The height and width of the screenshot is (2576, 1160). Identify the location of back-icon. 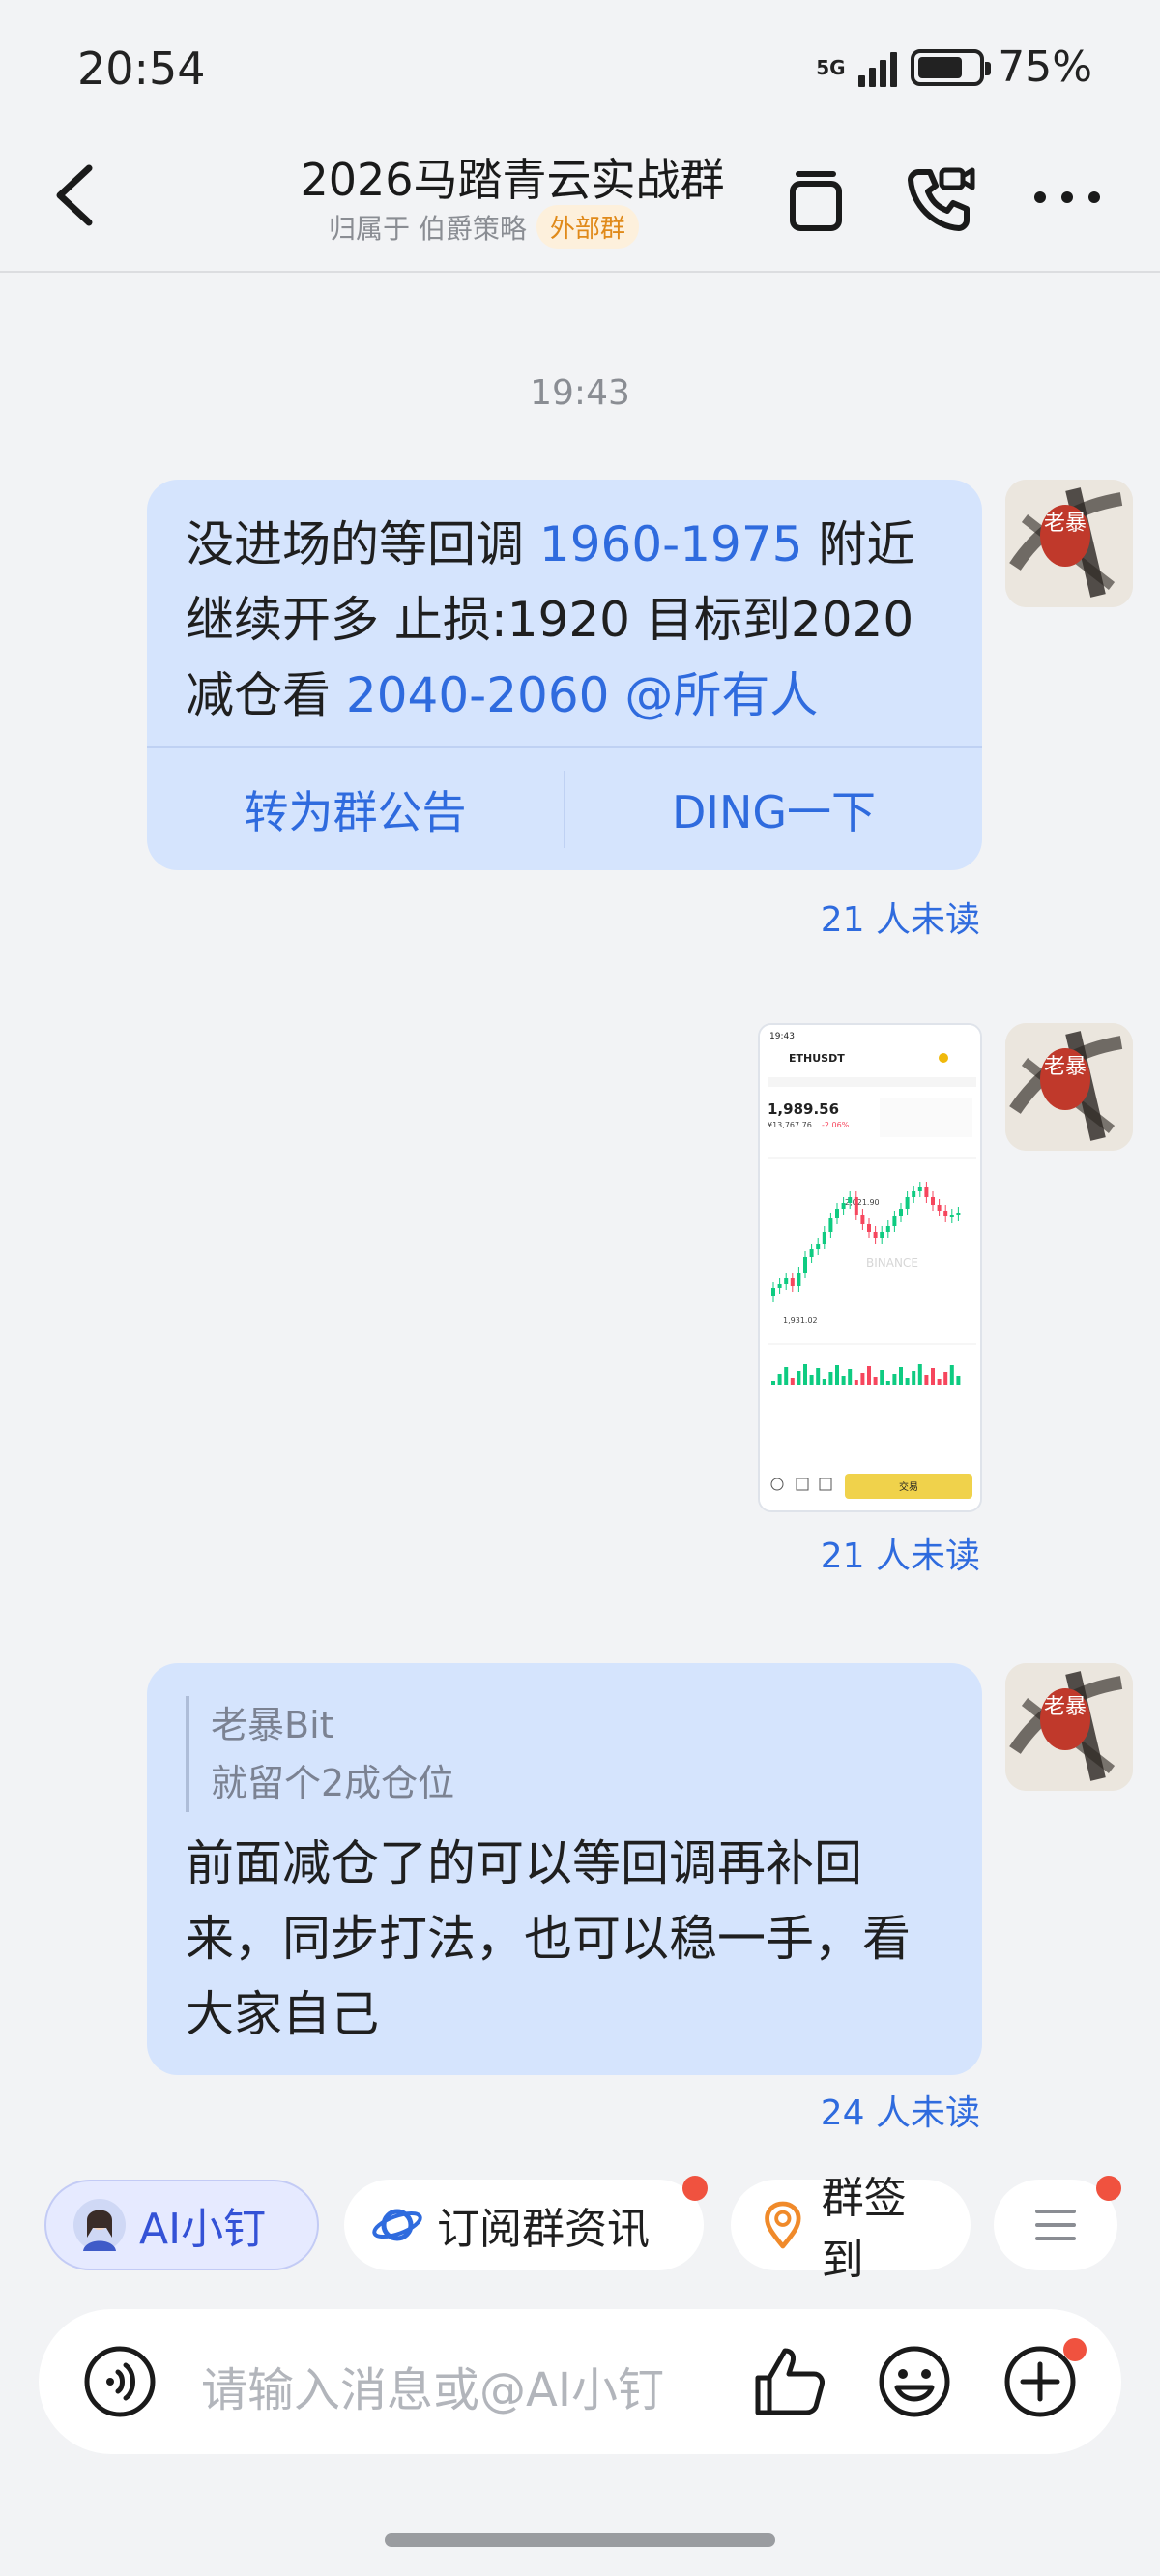
(75, 195).